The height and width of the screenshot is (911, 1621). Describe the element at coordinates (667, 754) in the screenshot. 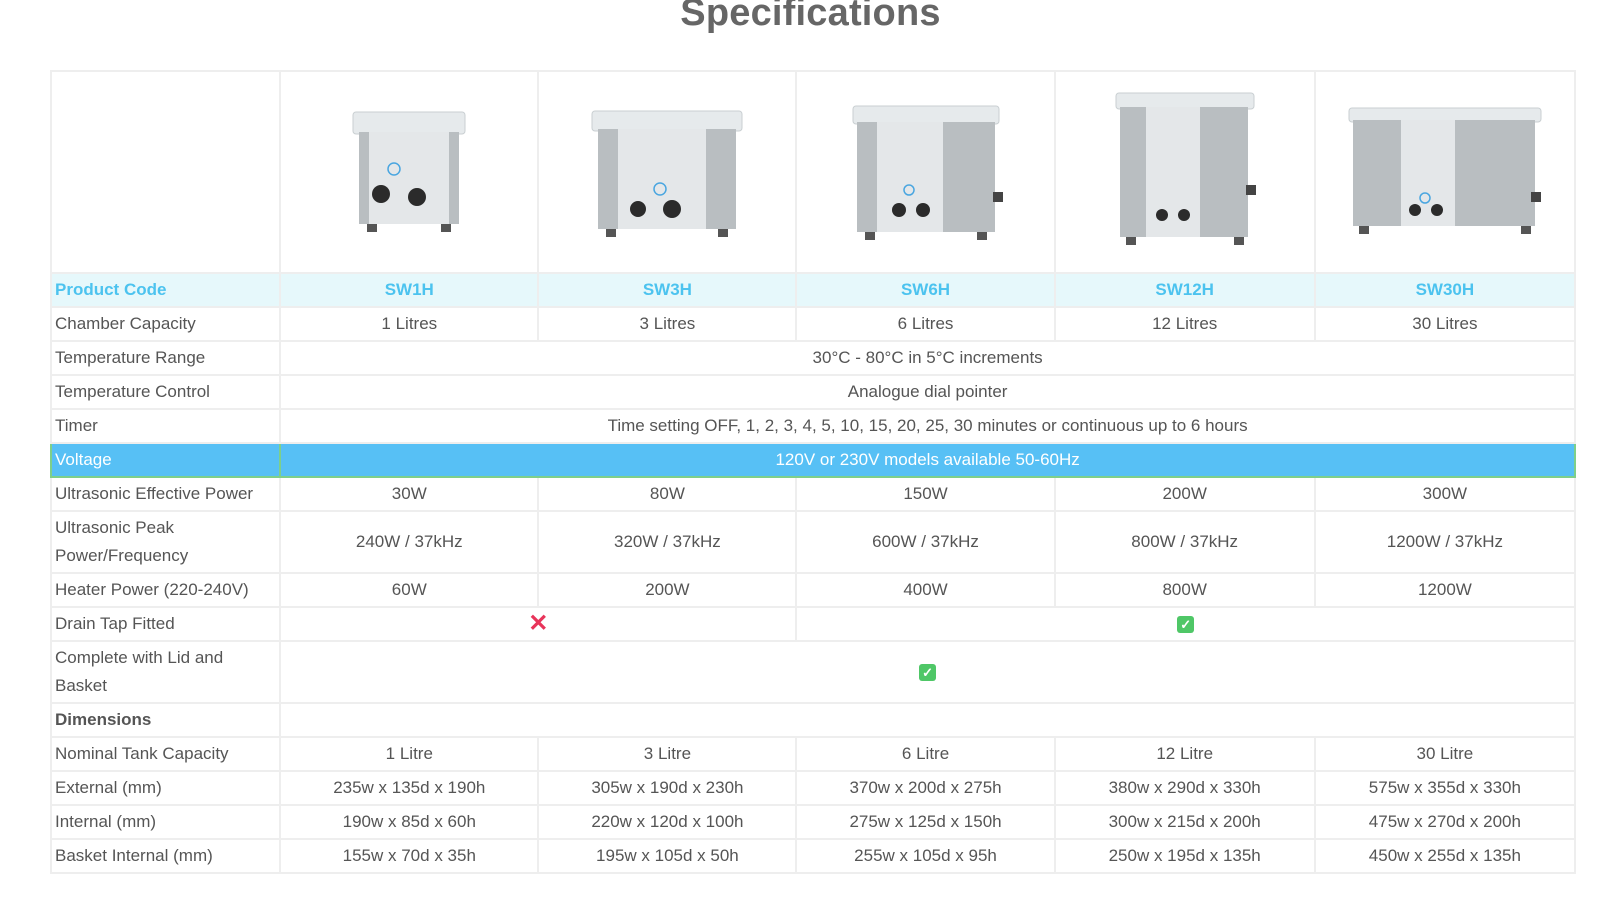

I see `table-cell: 3 Litre` at that location.